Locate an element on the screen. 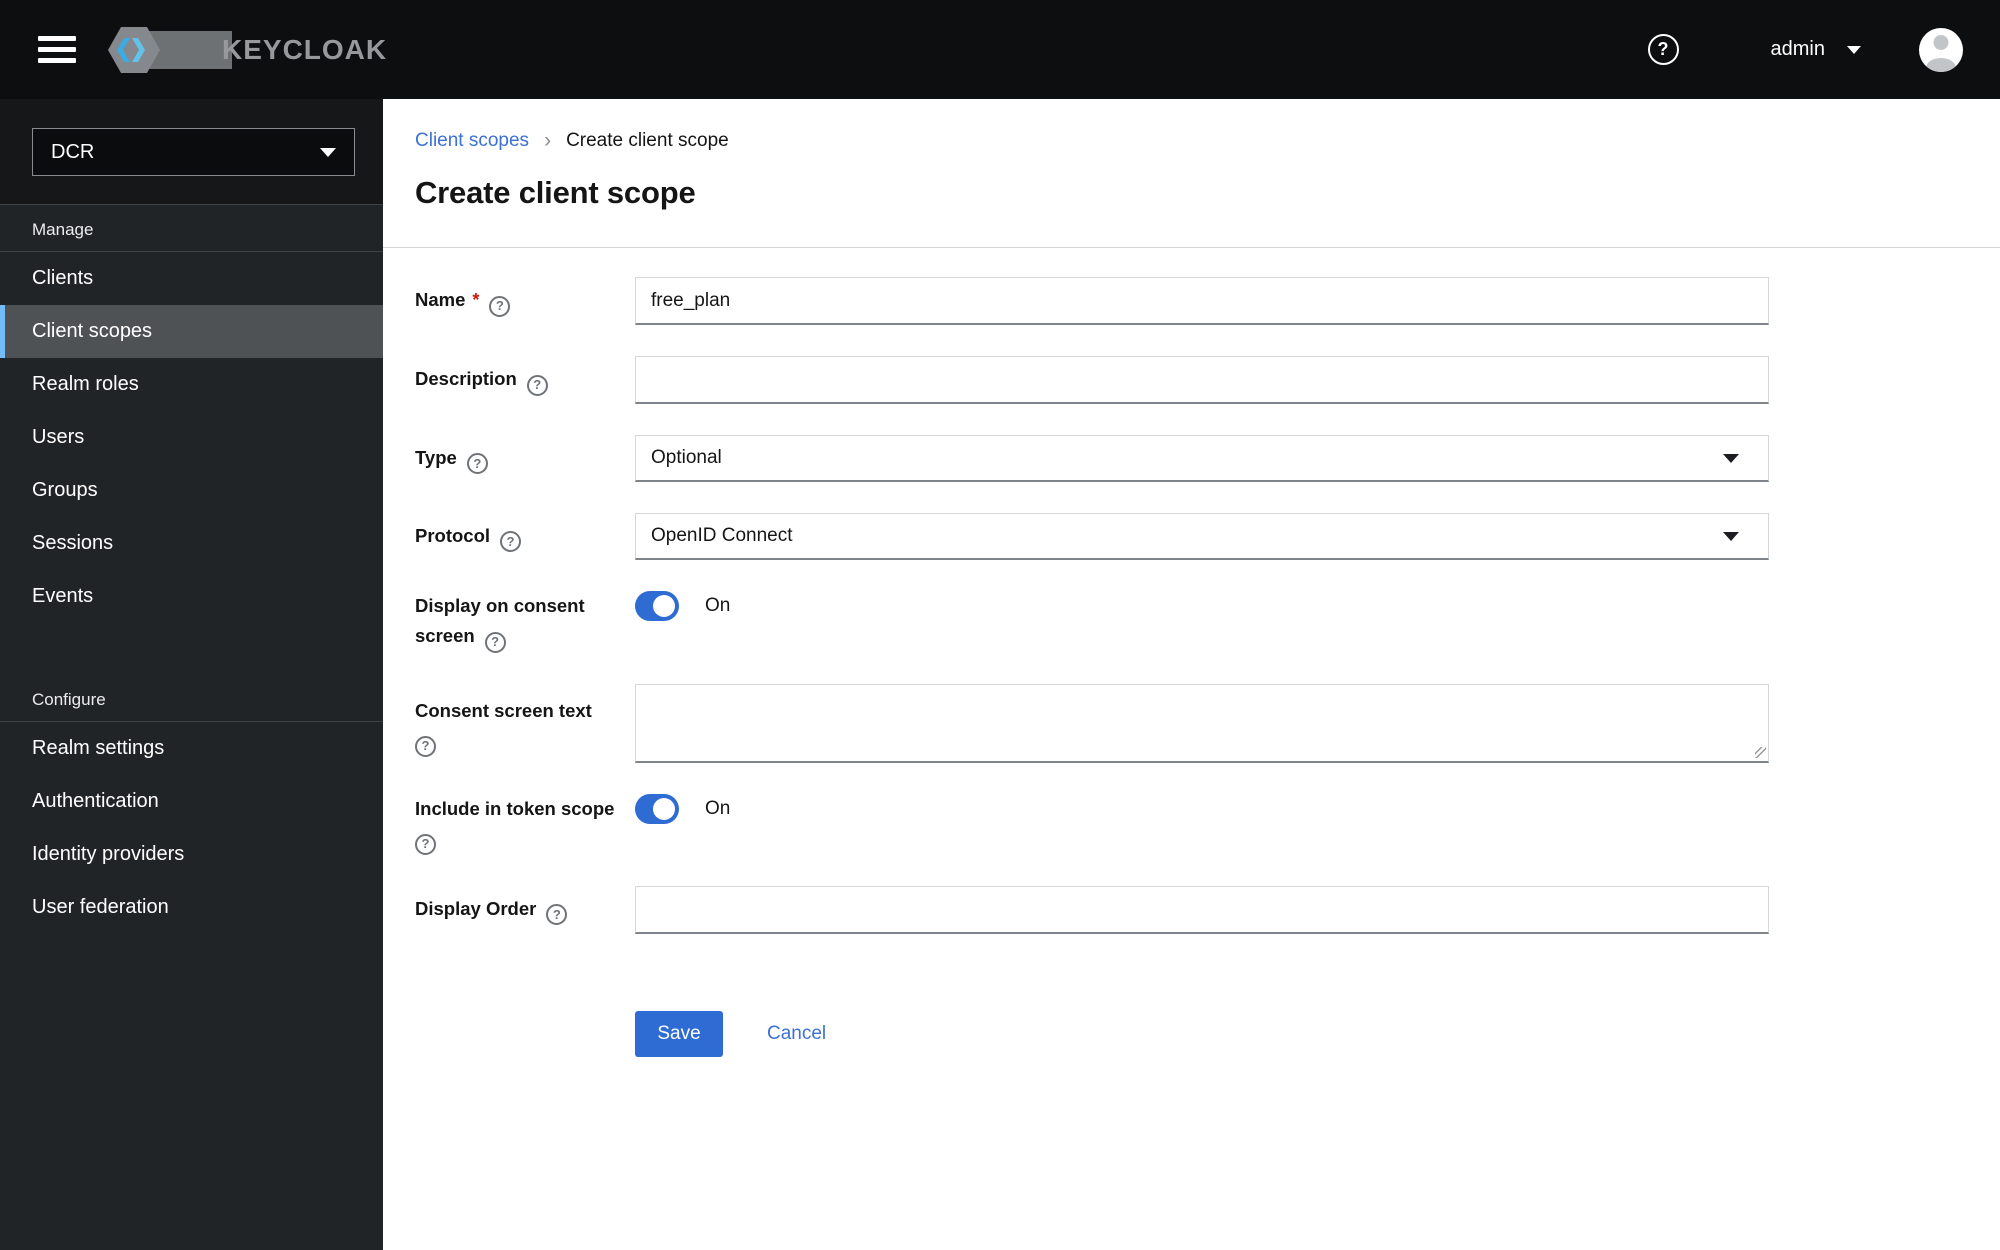  protocol-select-value: OpenID Connect is located at coordinates (722, 535).